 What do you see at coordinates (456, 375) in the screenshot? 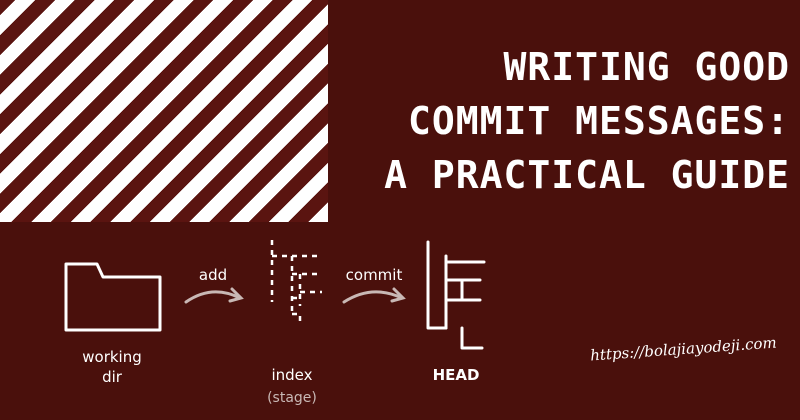
I see `head-label: HEAD` at bounding box center [456, 375].